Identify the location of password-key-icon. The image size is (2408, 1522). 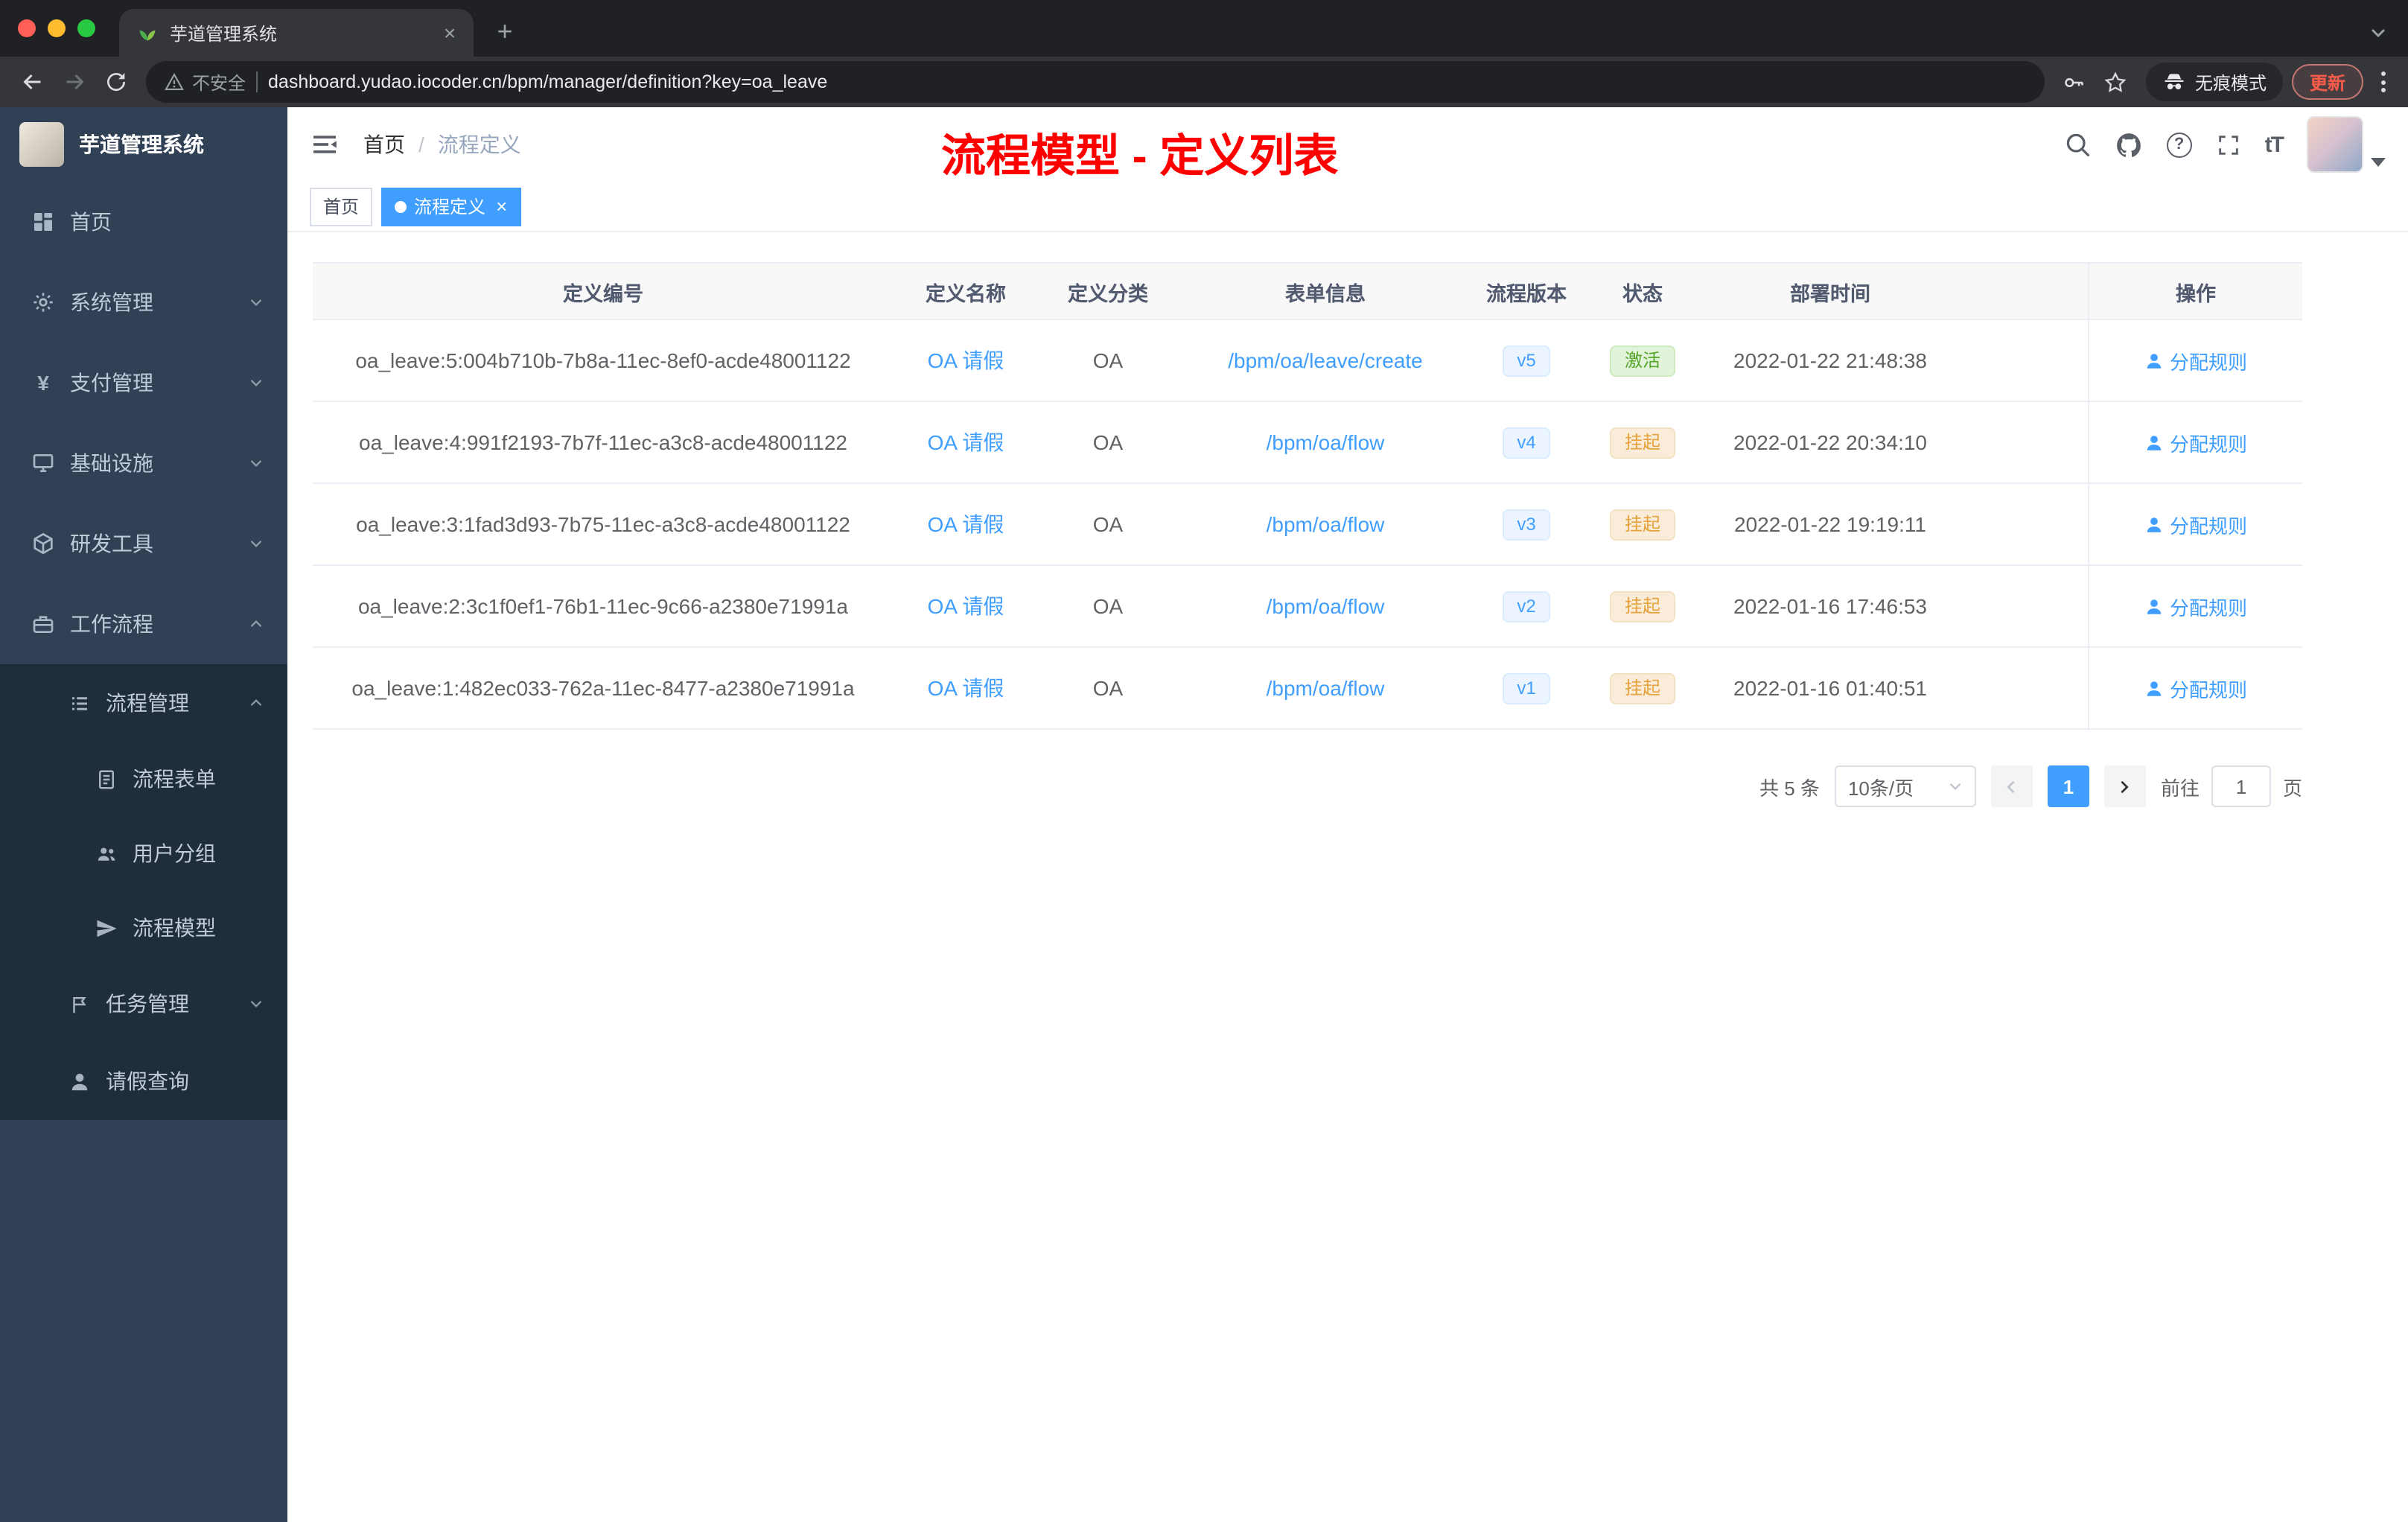
(2074, 82).